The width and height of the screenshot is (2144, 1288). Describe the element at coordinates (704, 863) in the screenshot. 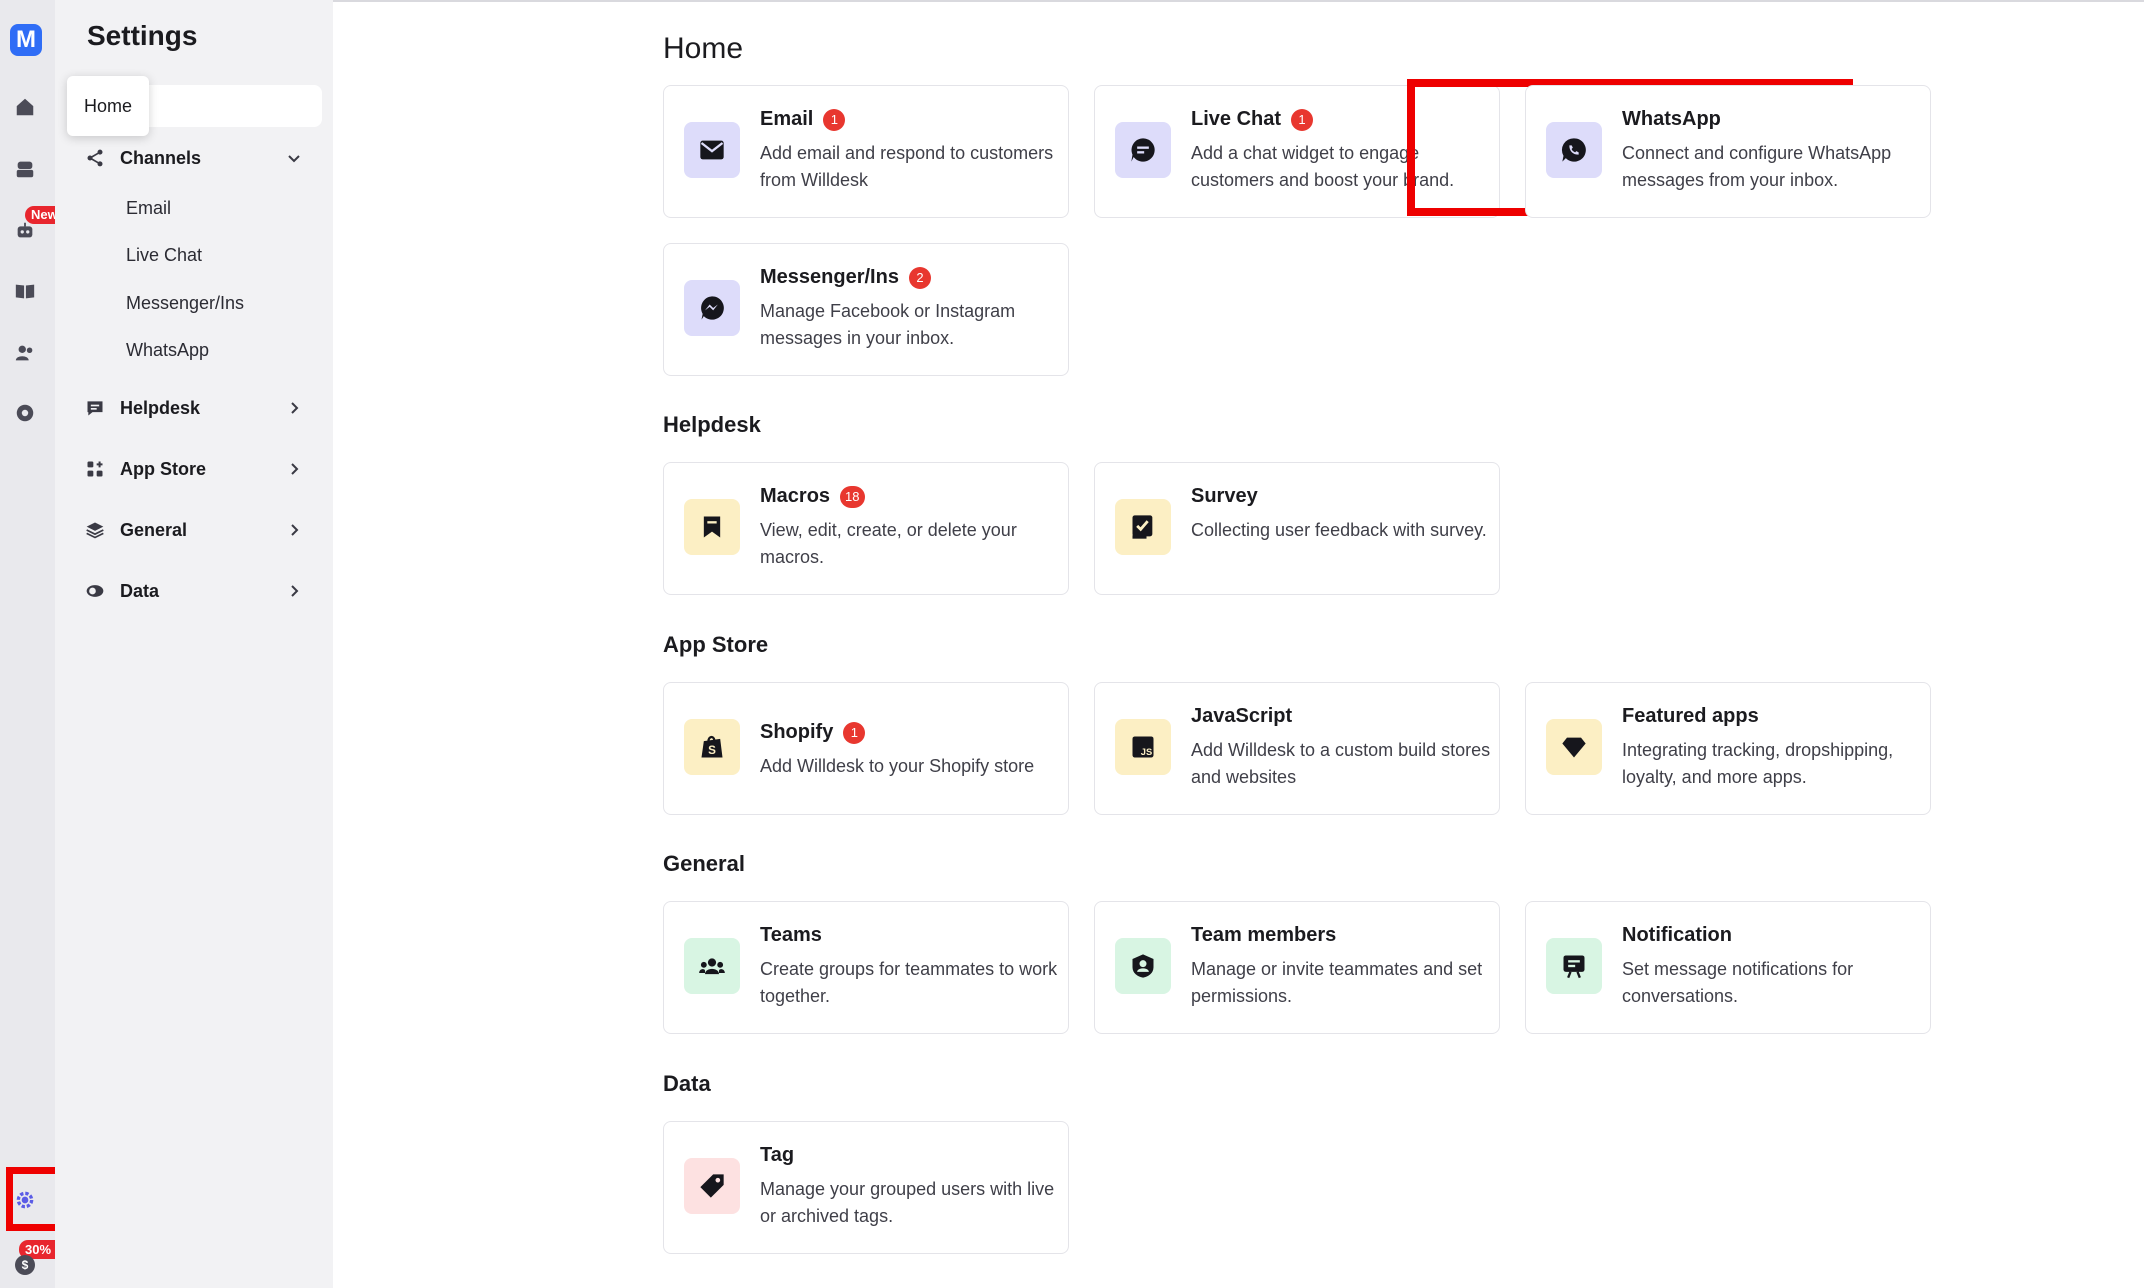

I see `section-title-general: General` at that location.